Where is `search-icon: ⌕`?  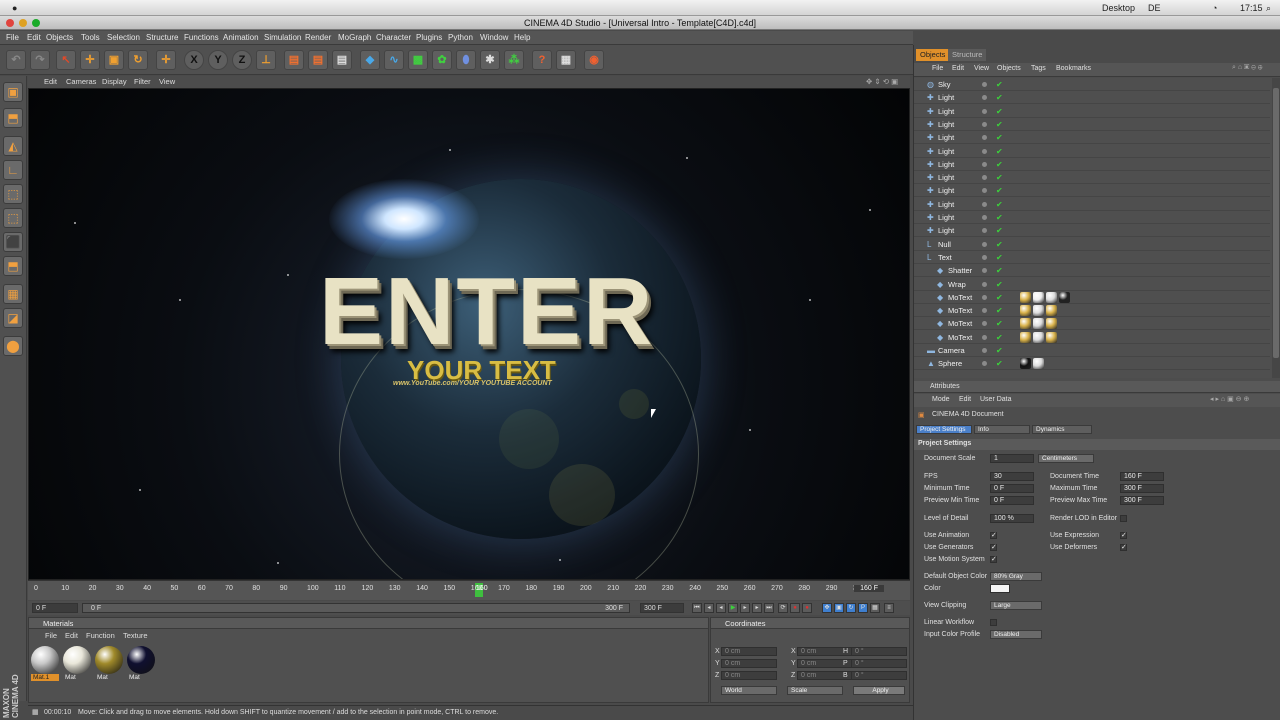 search-icon: ⌕ is located at coordinates (1268, 8).